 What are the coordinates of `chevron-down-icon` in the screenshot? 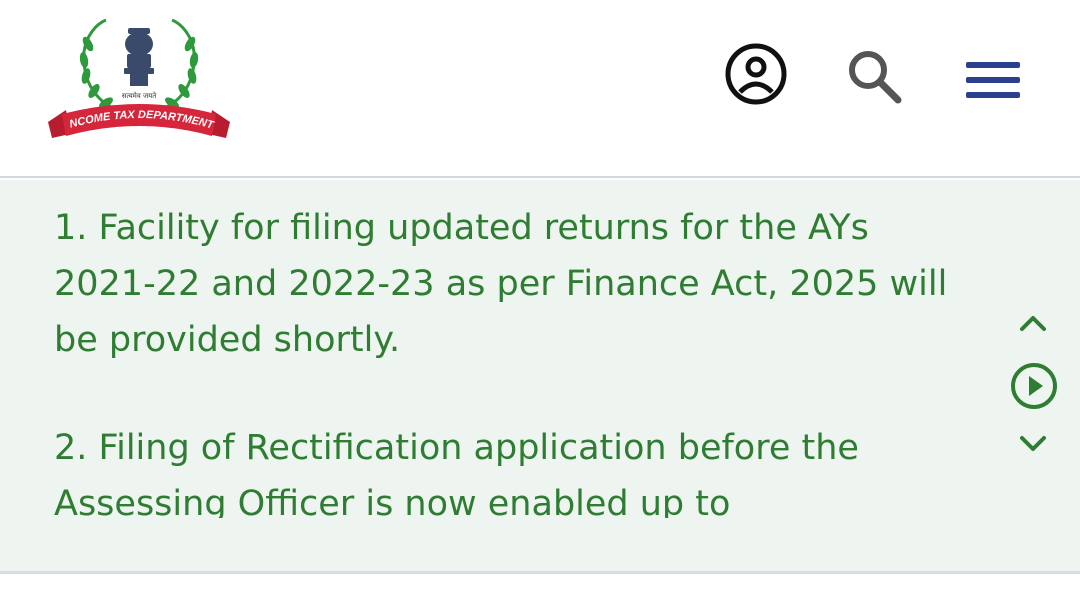 It's located at (1033, 443).